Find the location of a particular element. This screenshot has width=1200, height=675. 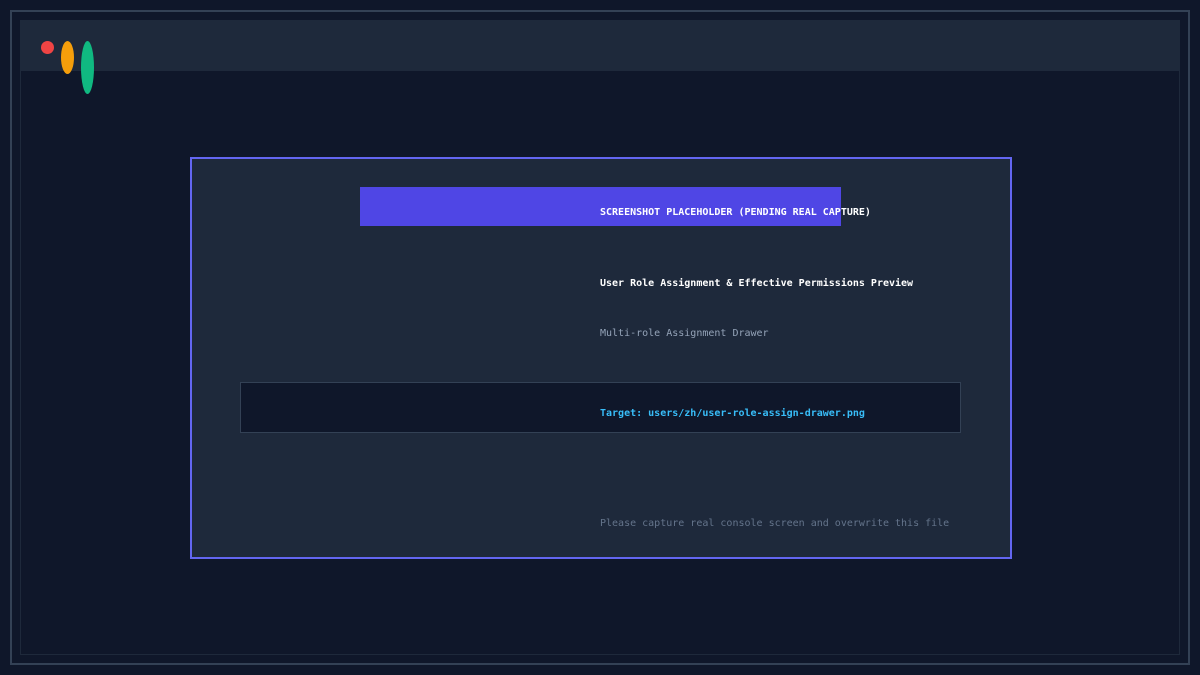

maximize-dot-icon is located at coordinates (87, 67).